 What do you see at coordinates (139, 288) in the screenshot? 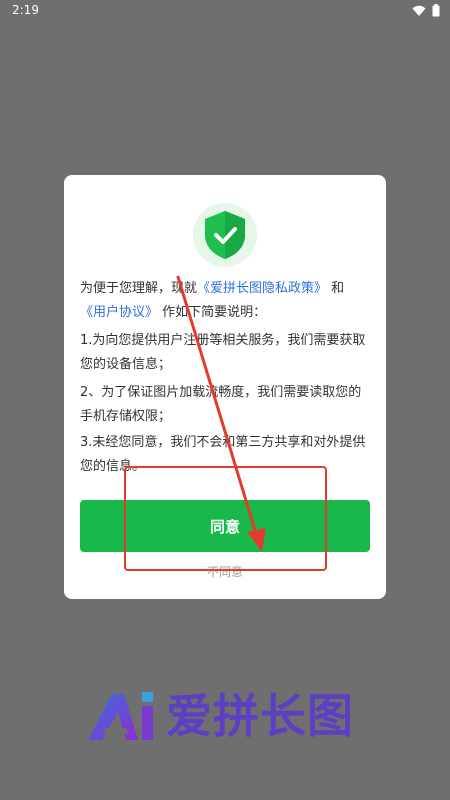
I see `intro-prefix: 为便于您理解，现就` at bounding box center [139, 288].